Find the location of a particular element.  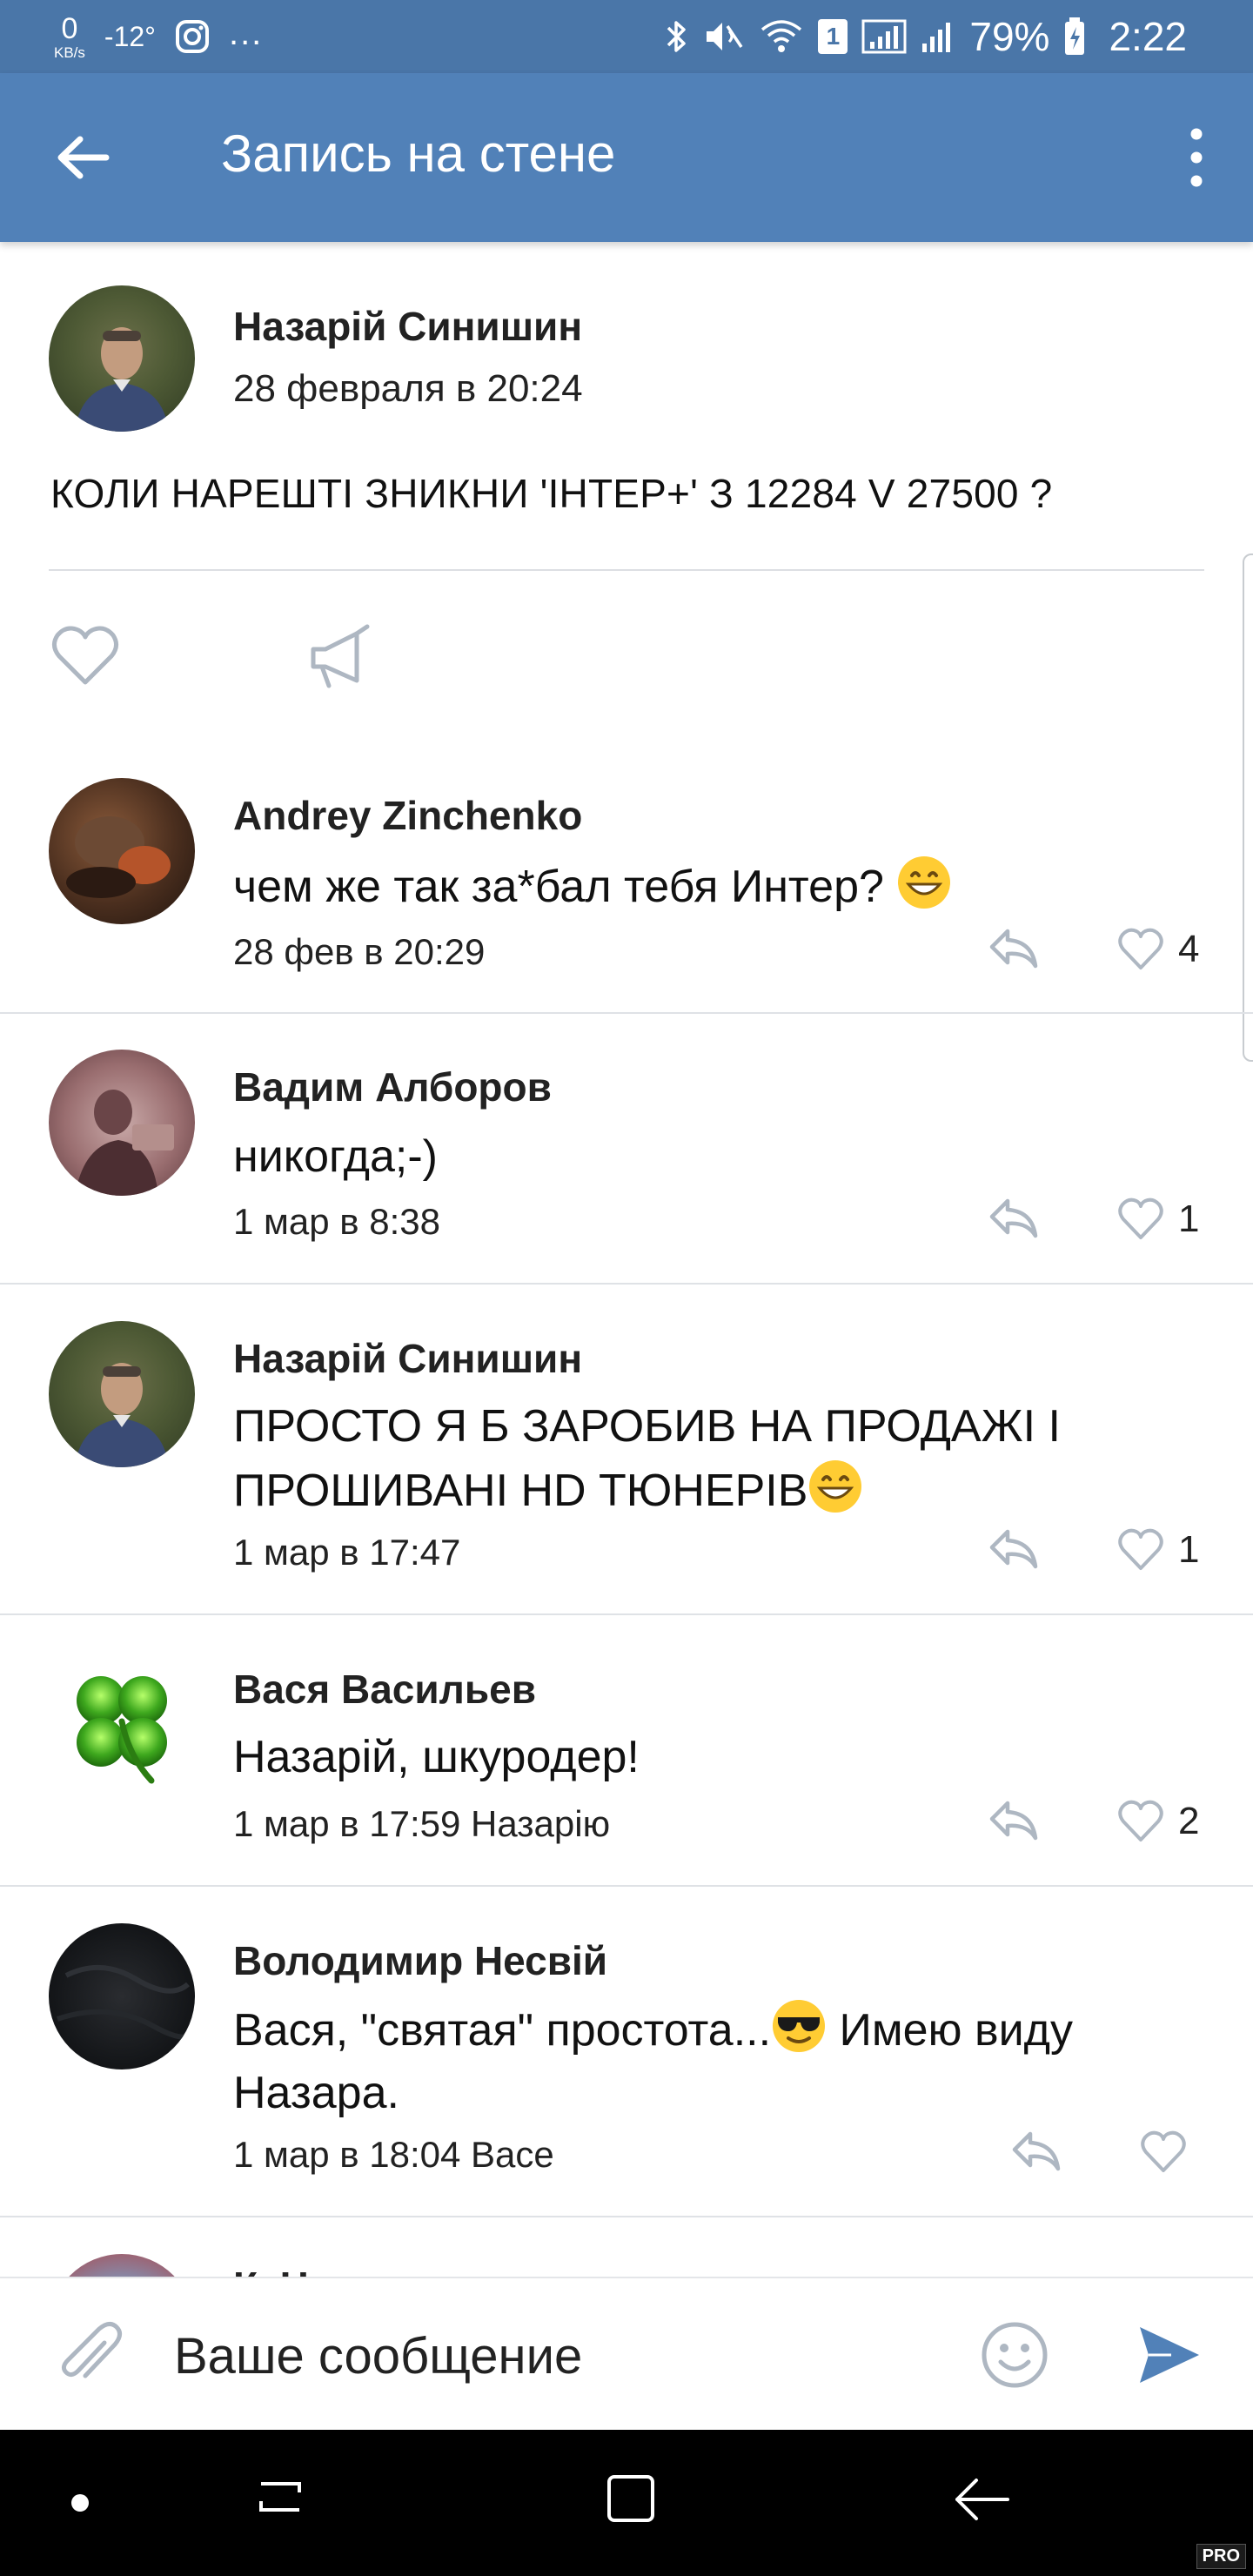

home-icon is located at coordinates (630, 2498).